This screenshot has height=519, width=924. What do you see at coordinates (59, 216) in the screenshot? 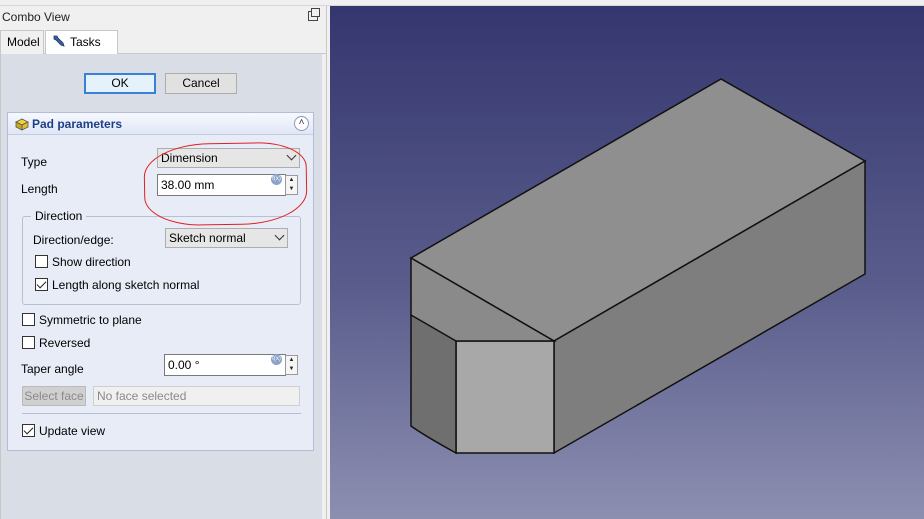
I see `direction-group-title: Direction` at bounding box center [59, 216].